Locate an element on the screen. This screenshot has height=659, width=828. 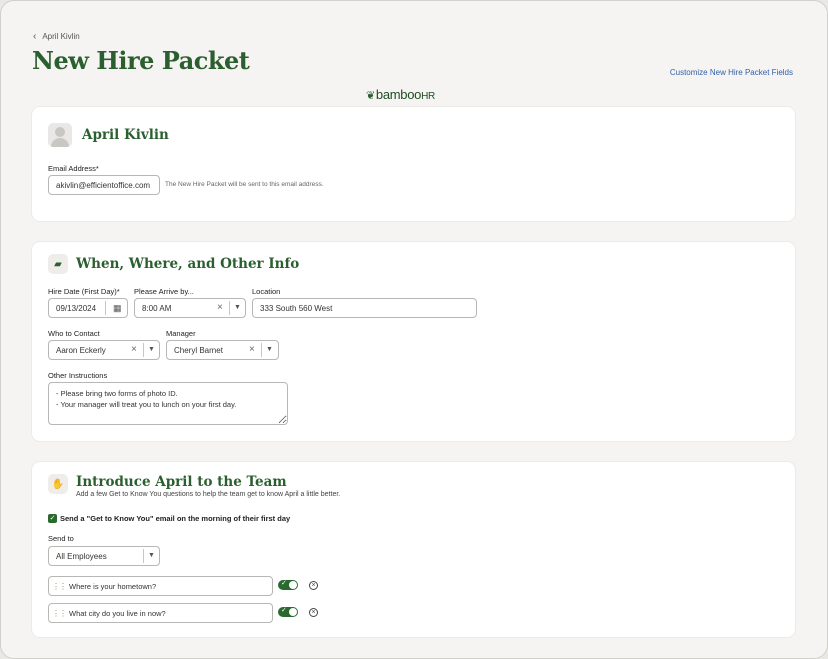
hire-date-label: Hire Date (First Day)* is located at coordinates (84, 291).